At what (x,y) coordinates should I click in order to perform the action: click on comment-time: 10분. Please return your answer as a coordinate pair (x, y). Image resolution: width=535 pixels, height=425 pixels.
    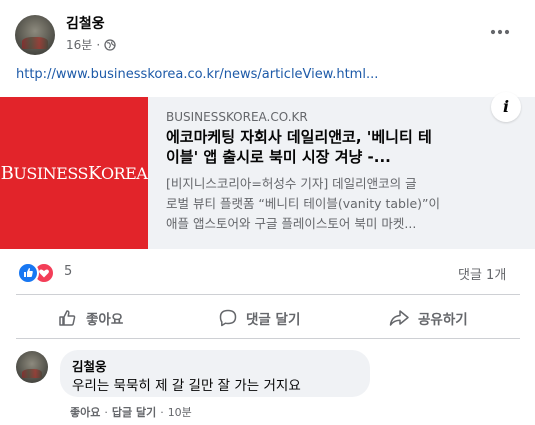
    Looking at the image, I should click on (180, 412).